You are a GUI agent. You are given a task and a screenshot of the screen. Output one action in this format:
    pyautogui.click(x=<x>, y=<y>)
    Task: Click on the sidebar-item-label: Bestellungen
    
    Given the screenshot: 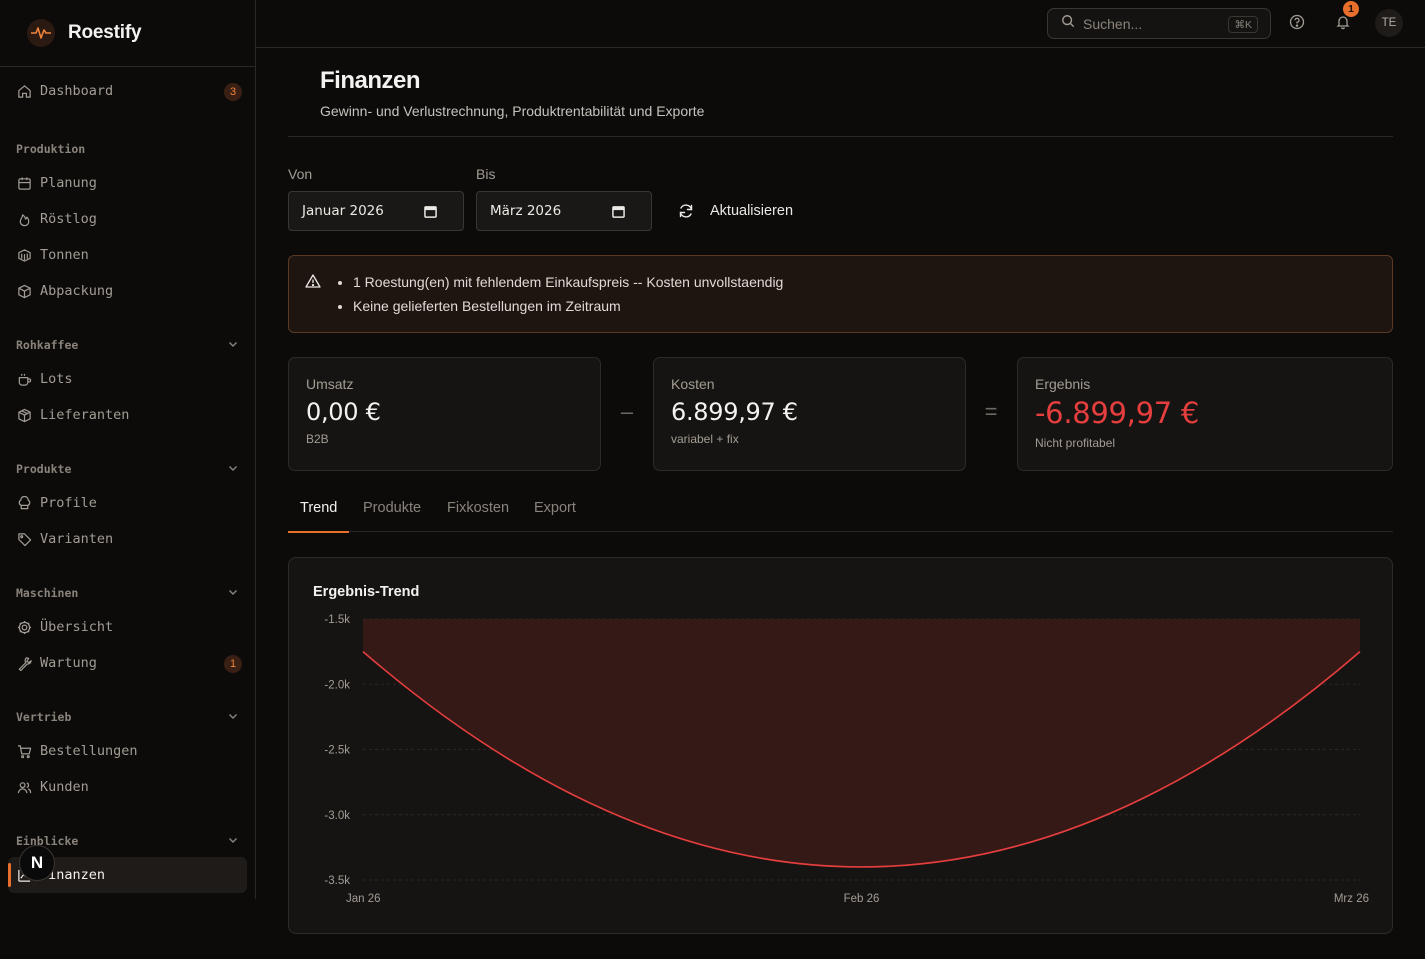 What is the action you would take?
    pyautogui.click(x=89, y=751)
    